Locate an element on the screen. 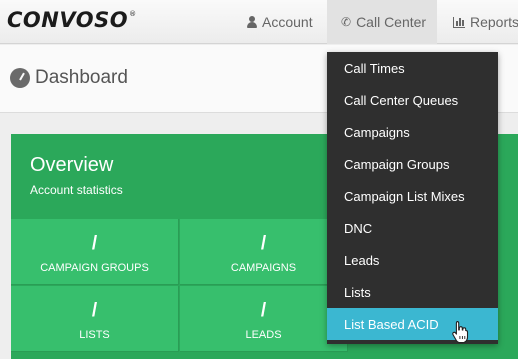  stat-tile-leads: / LEADS is located at coordinates (264, 319).